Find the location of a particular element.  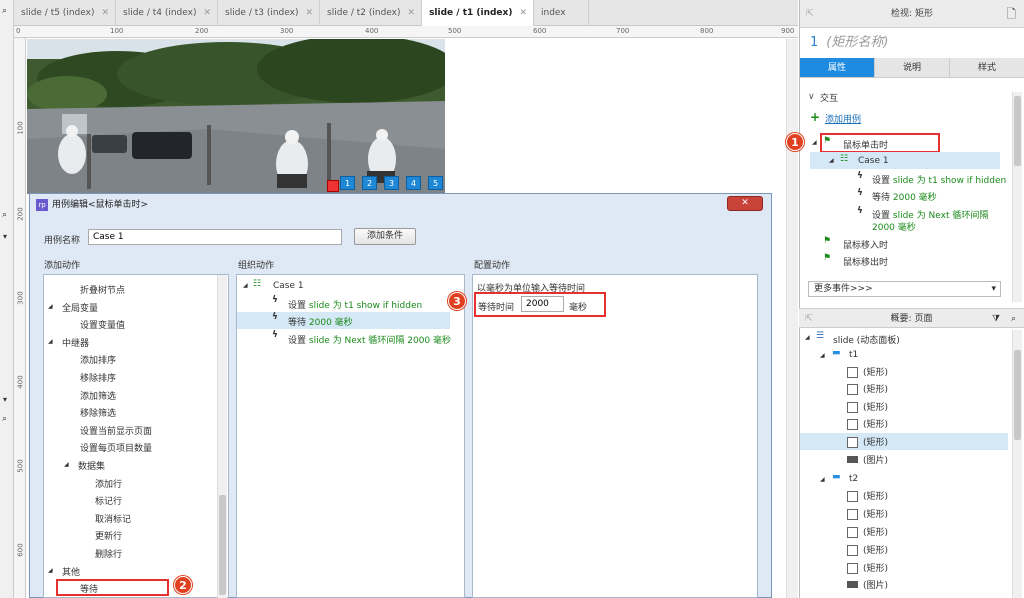

overview-scrollbar is located at coordinates (1017, 464).